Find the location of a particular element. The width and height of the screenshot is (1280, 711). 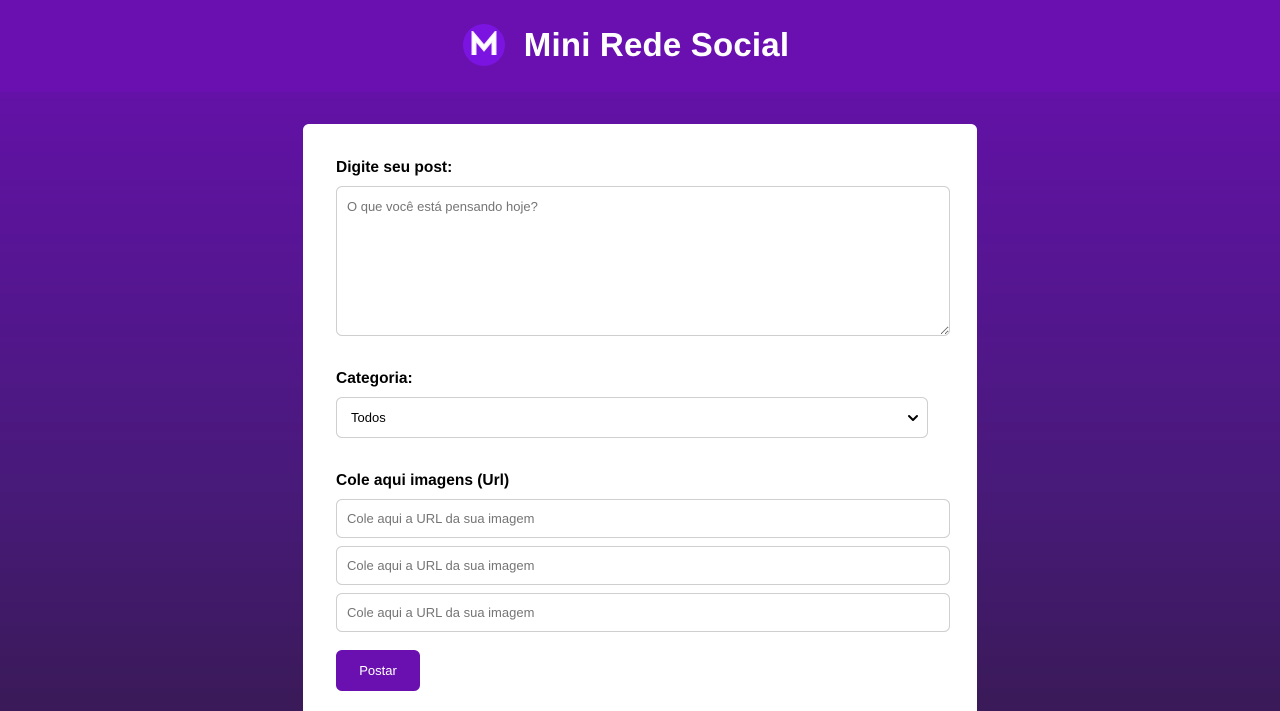

category-selected-value: Todos is located at coordinates (368, 417).